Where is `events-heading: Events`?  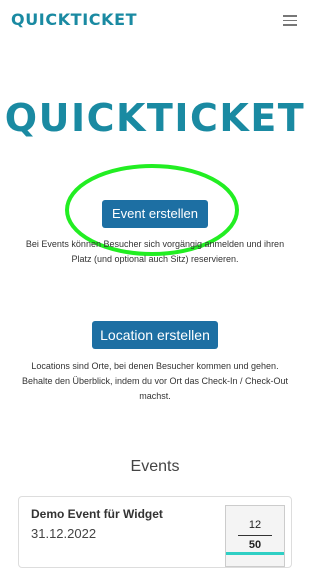 events-heading: Events is located at coordinates (155, 466).